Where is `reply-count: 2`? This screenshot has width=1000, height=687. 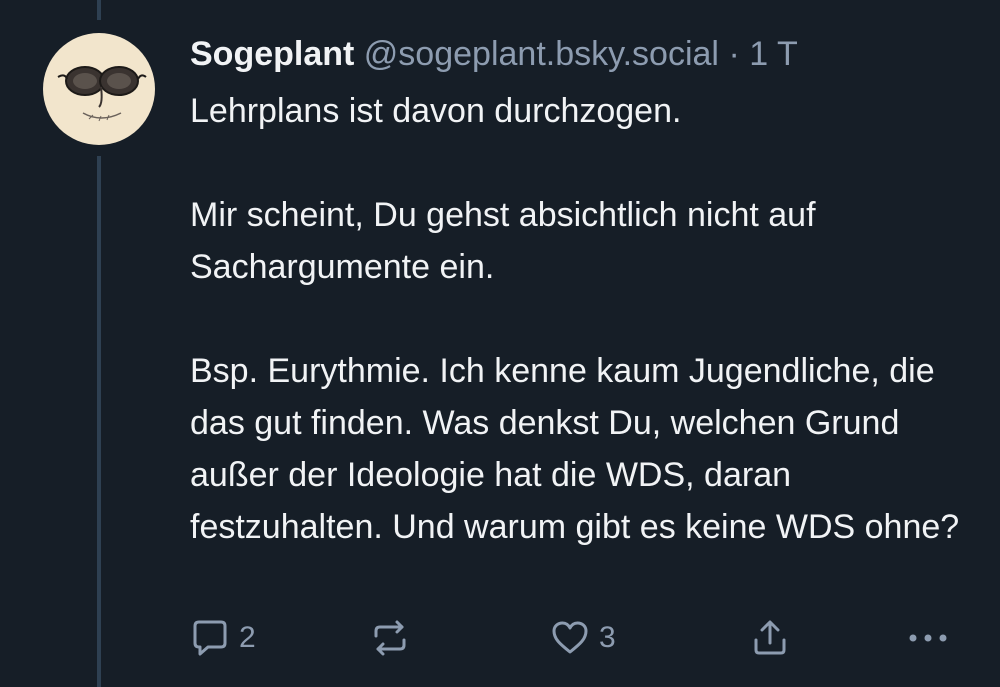 reply-count: 2 is located at coordinates (247, 637).